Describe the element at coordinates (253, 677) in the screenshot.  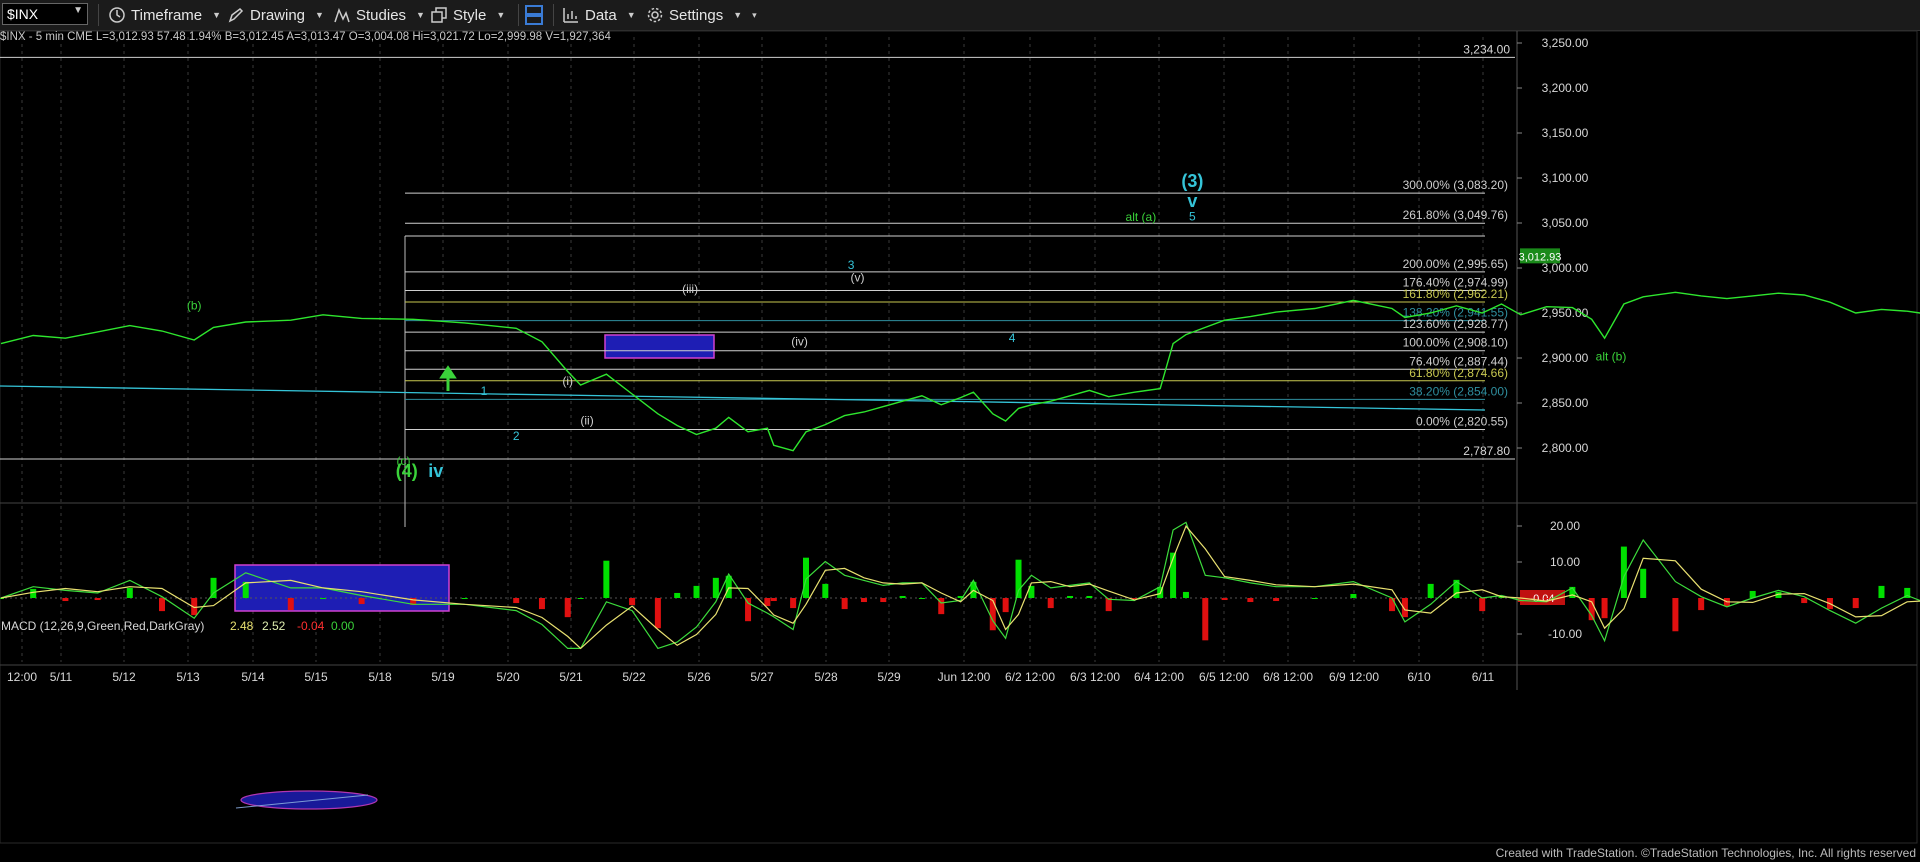
I see `x-tick-label: 5/14` at that location.